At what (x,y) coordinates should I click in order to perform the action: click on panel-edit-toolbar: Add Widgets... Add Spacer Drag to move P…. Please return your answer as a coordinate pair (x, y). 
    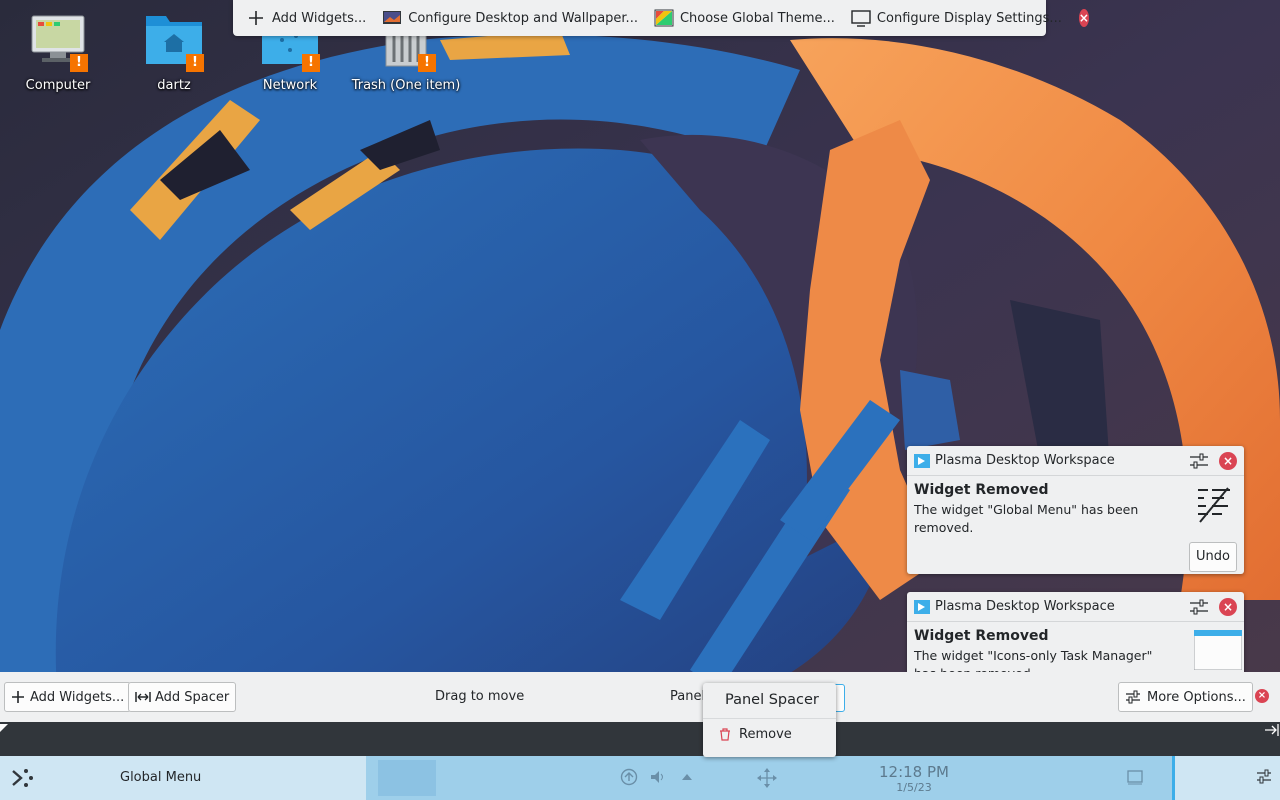
    Looking at the image, I should click on (640, 697).